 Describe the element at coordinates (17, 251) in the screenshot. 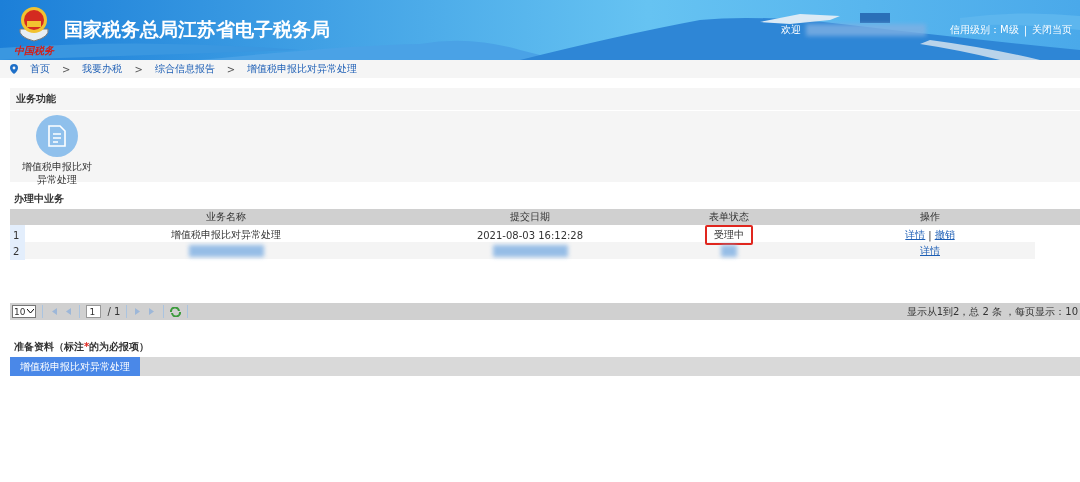

I see `row-number: 2` at that location.